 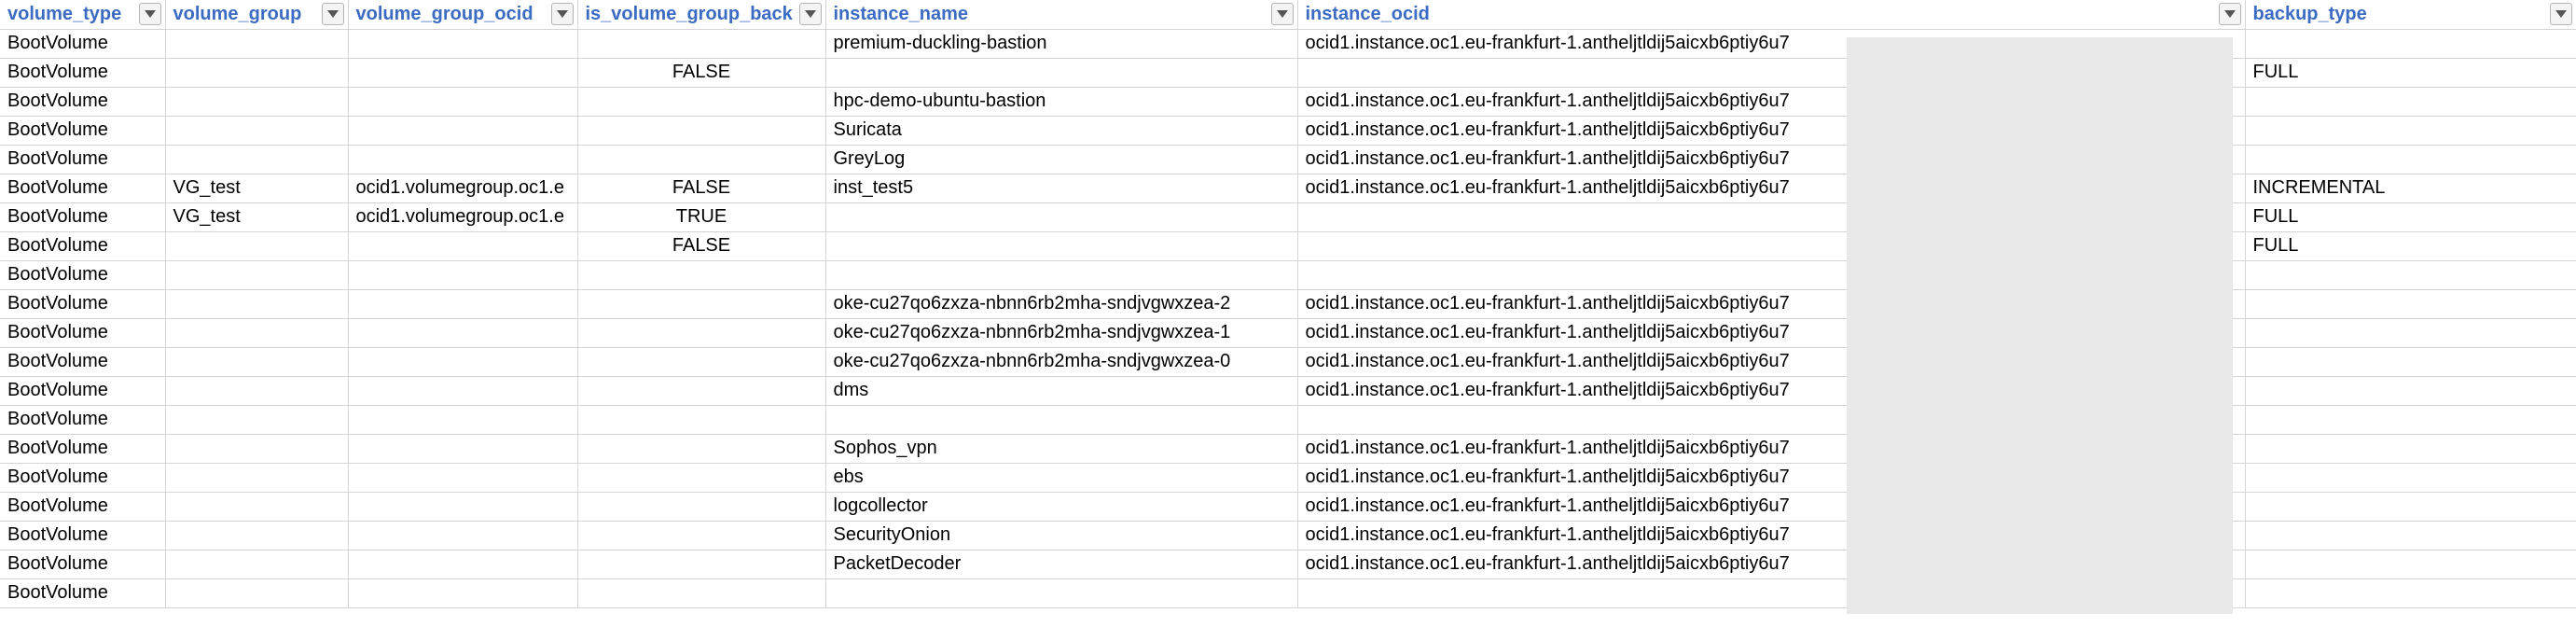 I want to click on cell-instance-name: Sophos_vpn, so click(x=1061, y=449).